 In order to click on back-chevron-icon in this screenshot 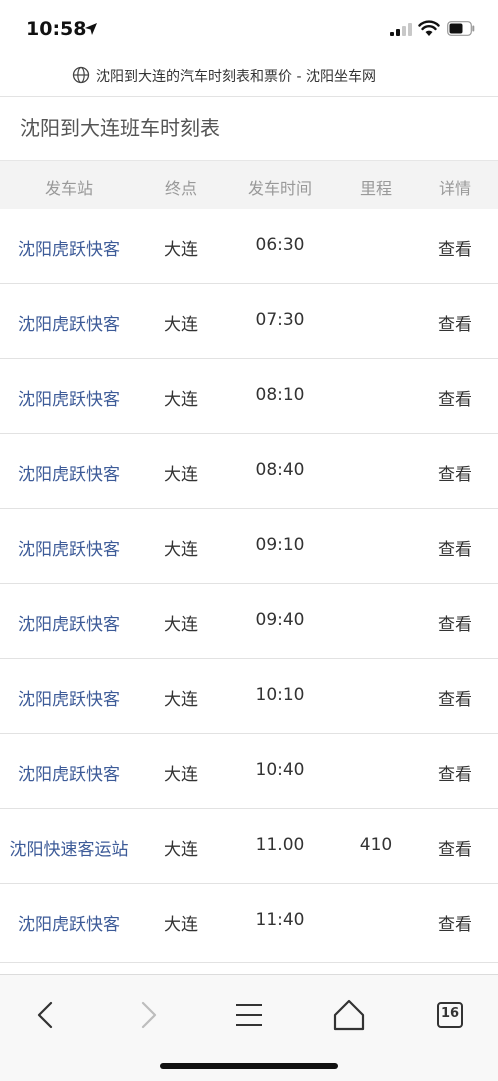, I will do `click(46, 1015)`.